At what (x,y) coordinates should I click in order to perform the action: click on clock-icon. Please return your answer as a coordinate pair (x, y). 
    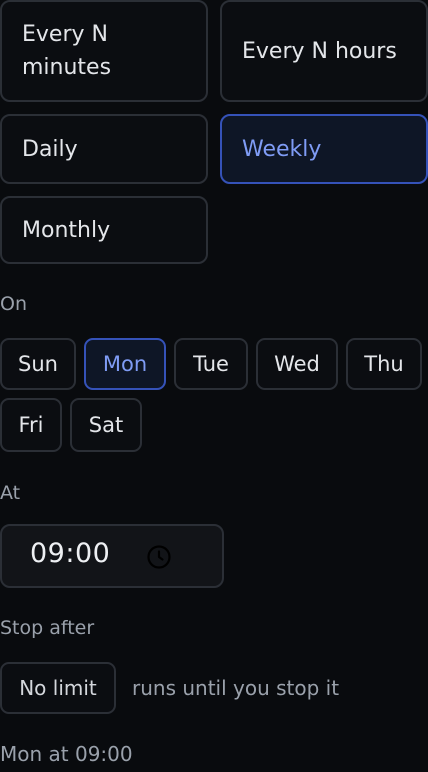
    Looking at the image, I should click on (159, 557).